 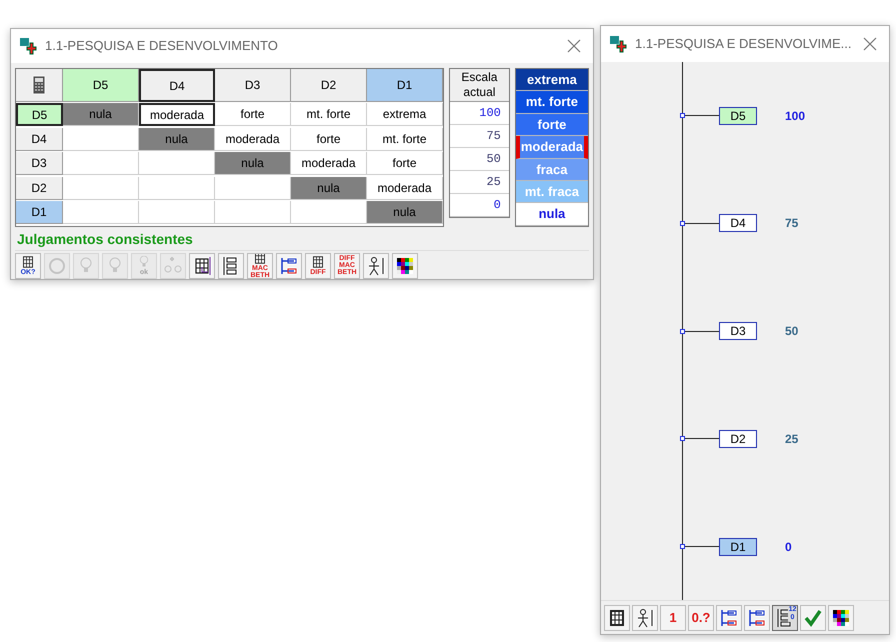 I want to click on column-header: D1, so click(x=405, y=85).